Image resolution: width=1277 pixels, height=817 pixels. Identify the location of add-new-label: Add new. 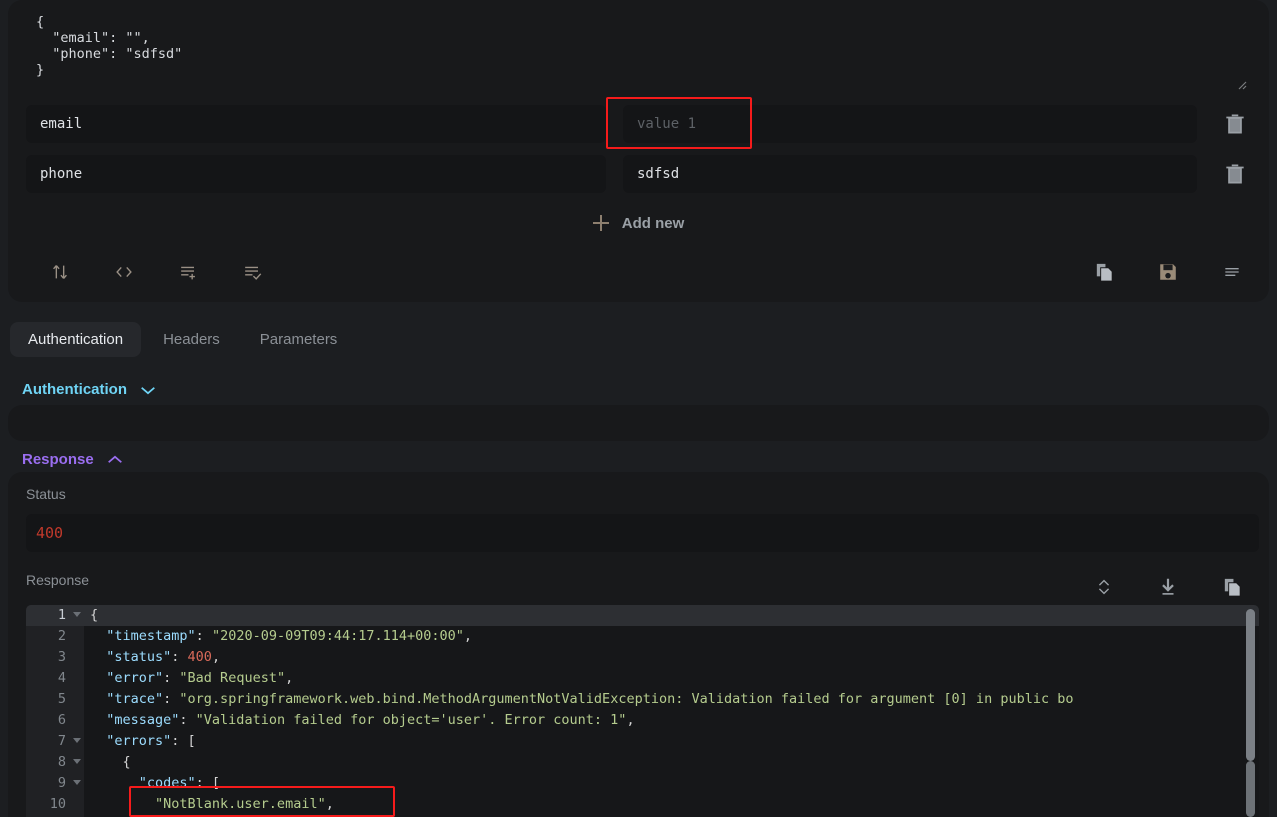
(653, 223).